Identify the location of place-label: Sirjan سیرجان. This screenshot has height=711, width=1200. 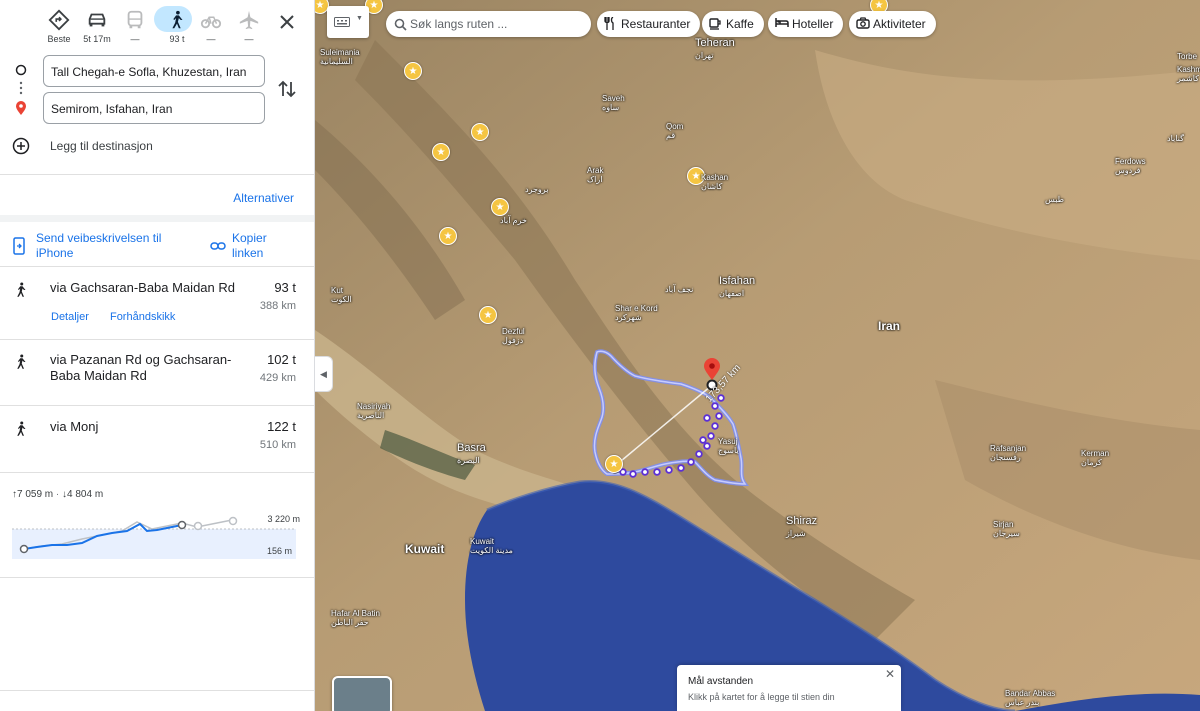
(1006, 529).